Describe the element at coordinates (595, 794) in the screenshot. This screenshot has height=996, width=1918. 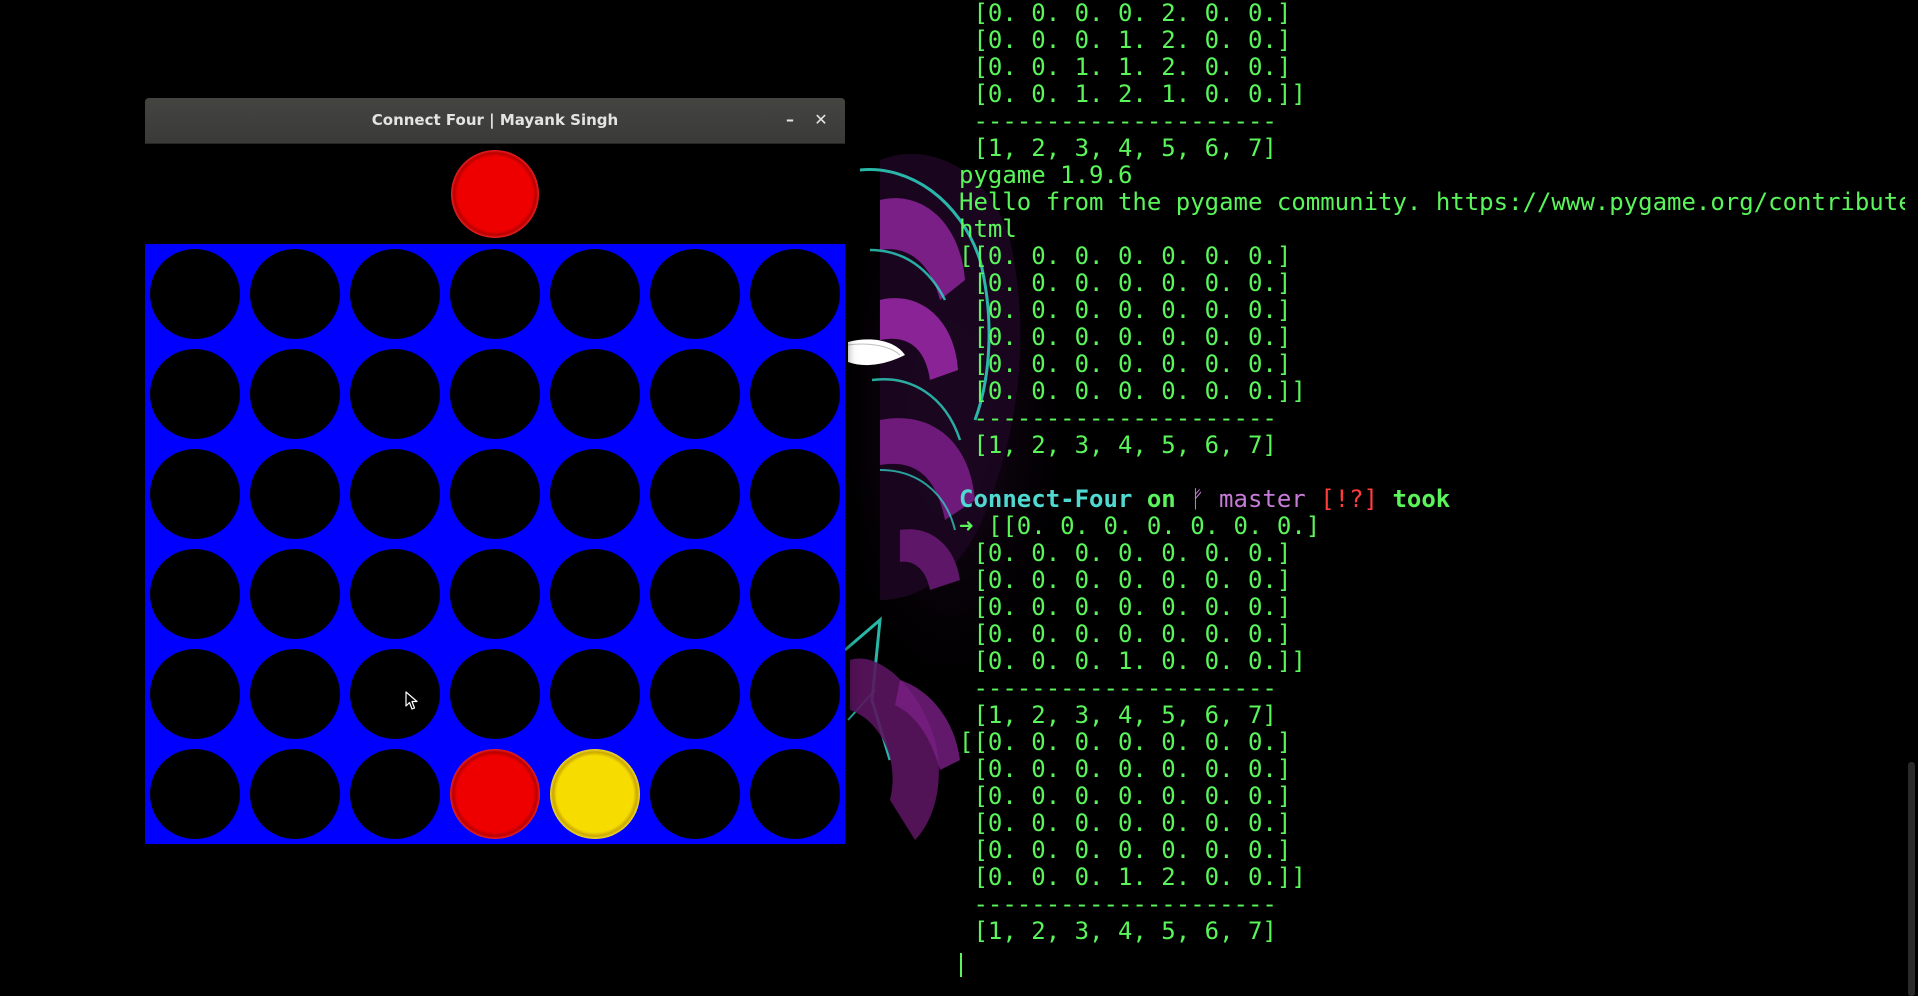
I see `board-cell-yellow-piece` at that location.